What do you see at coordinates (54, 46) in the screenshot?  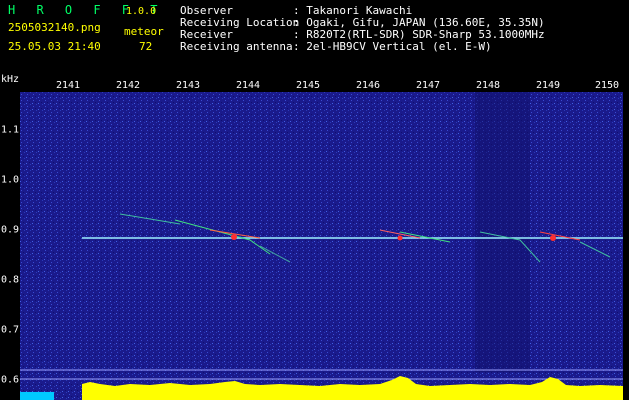 I see `datetime-label: 25.05.03 21:40` at bounding box center [54, 46].